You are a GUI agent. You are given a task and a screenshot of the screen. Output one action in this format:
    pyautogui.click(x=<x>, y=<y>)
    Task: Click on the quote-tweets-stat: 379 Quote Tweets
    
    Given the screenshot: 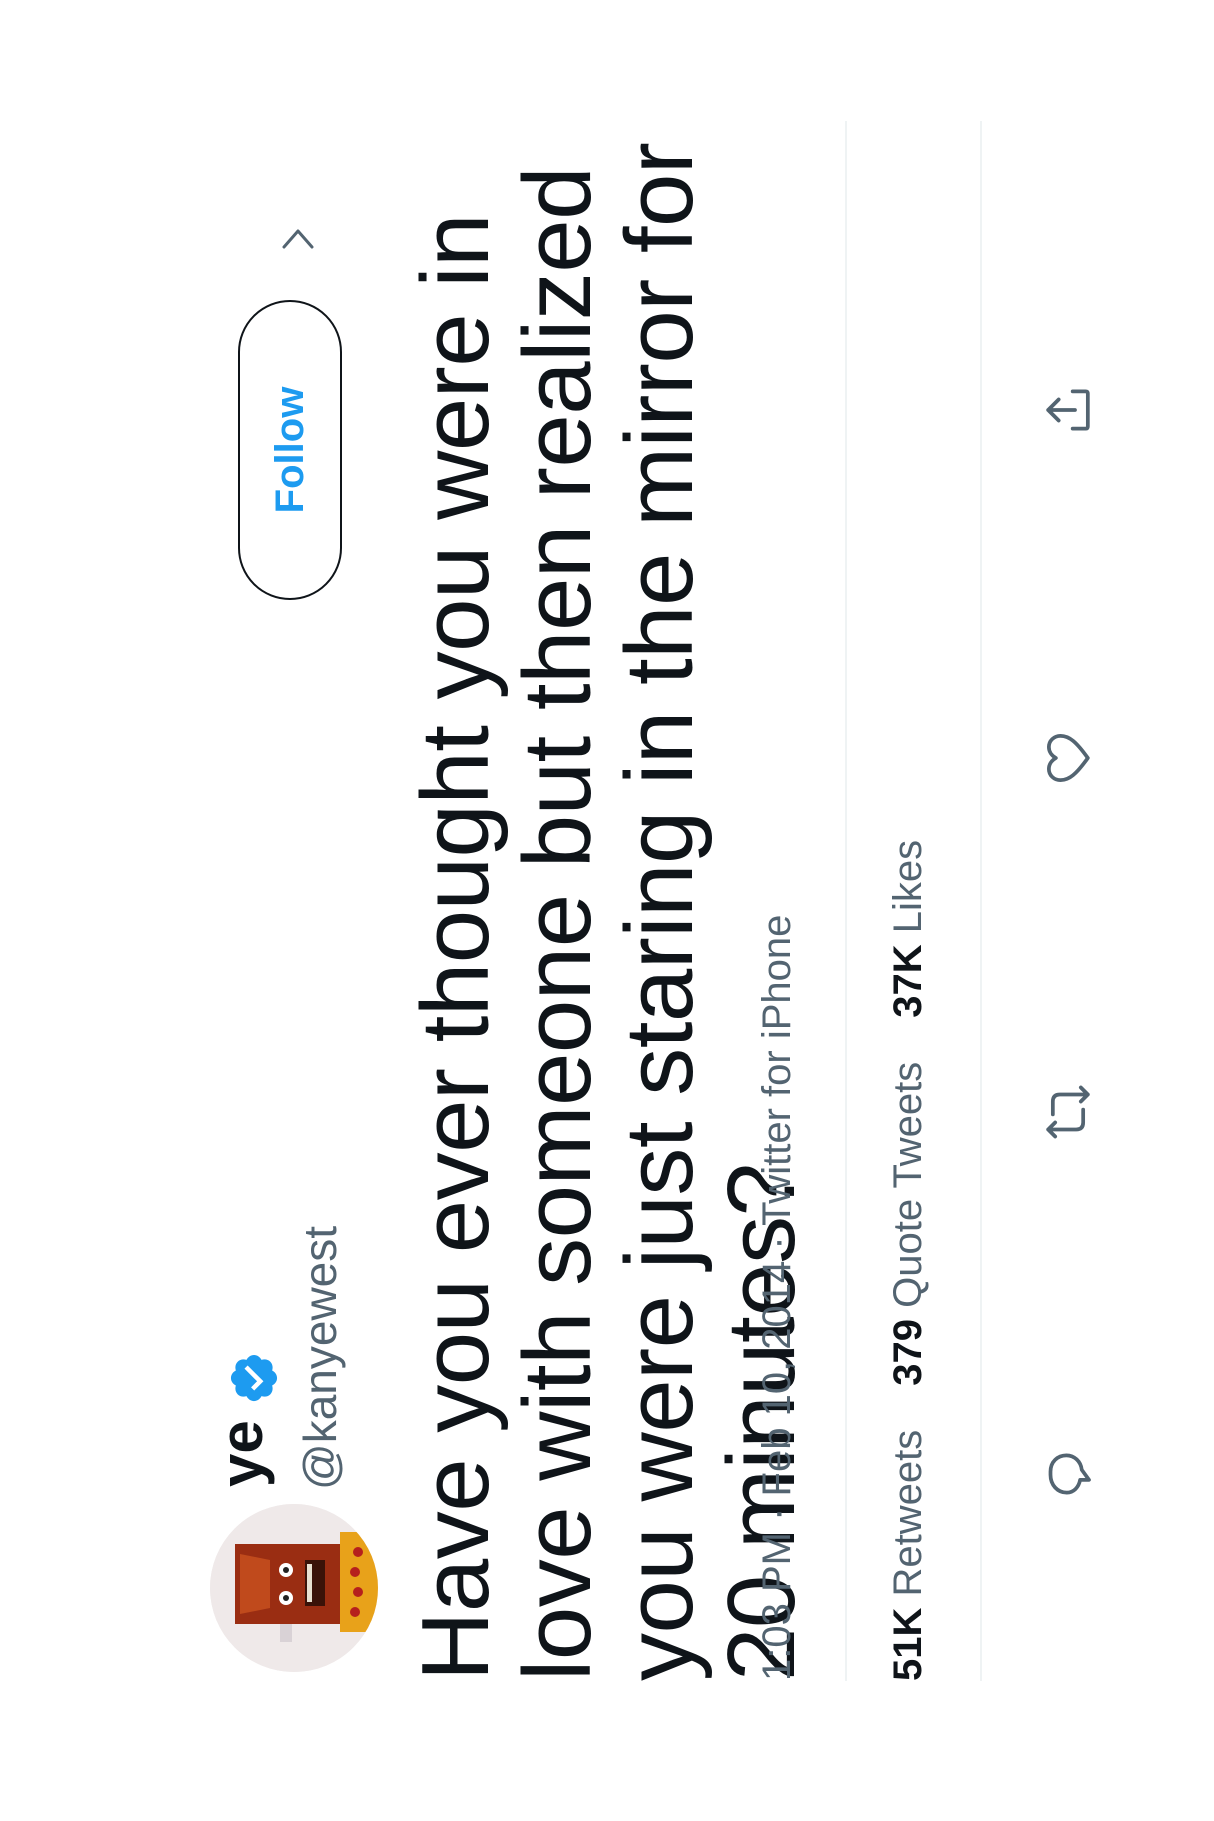 What is the action you would take?
    pyautogui.click(x=908, y=1223)
    